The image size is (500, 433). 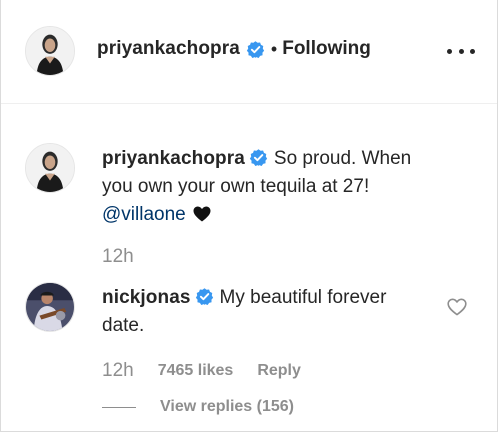 I want to click on mention-link: @villaone, so click(x=144, y=214).